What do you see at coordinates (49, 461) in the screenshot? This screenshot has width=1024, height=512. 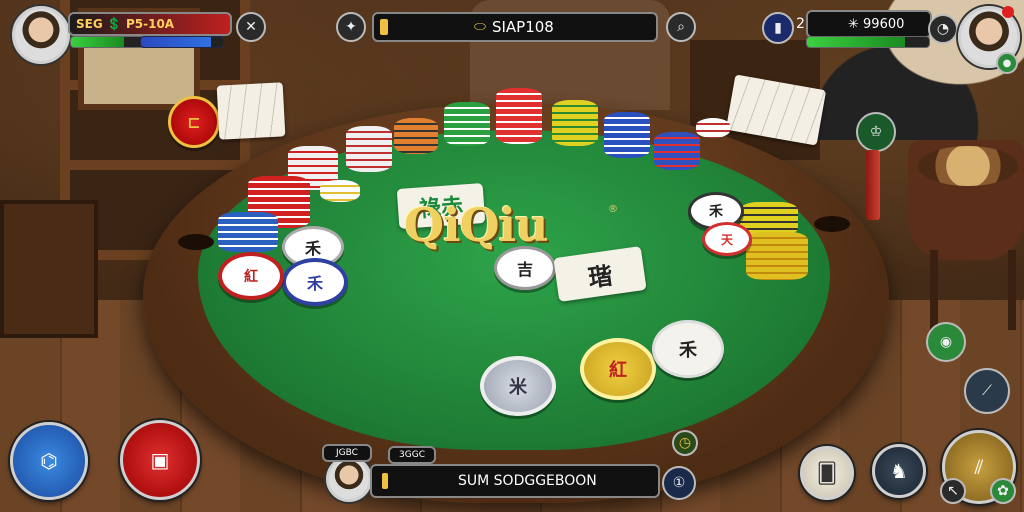 I see `fish-icon: ⌬` at bounding box center [49, 461].